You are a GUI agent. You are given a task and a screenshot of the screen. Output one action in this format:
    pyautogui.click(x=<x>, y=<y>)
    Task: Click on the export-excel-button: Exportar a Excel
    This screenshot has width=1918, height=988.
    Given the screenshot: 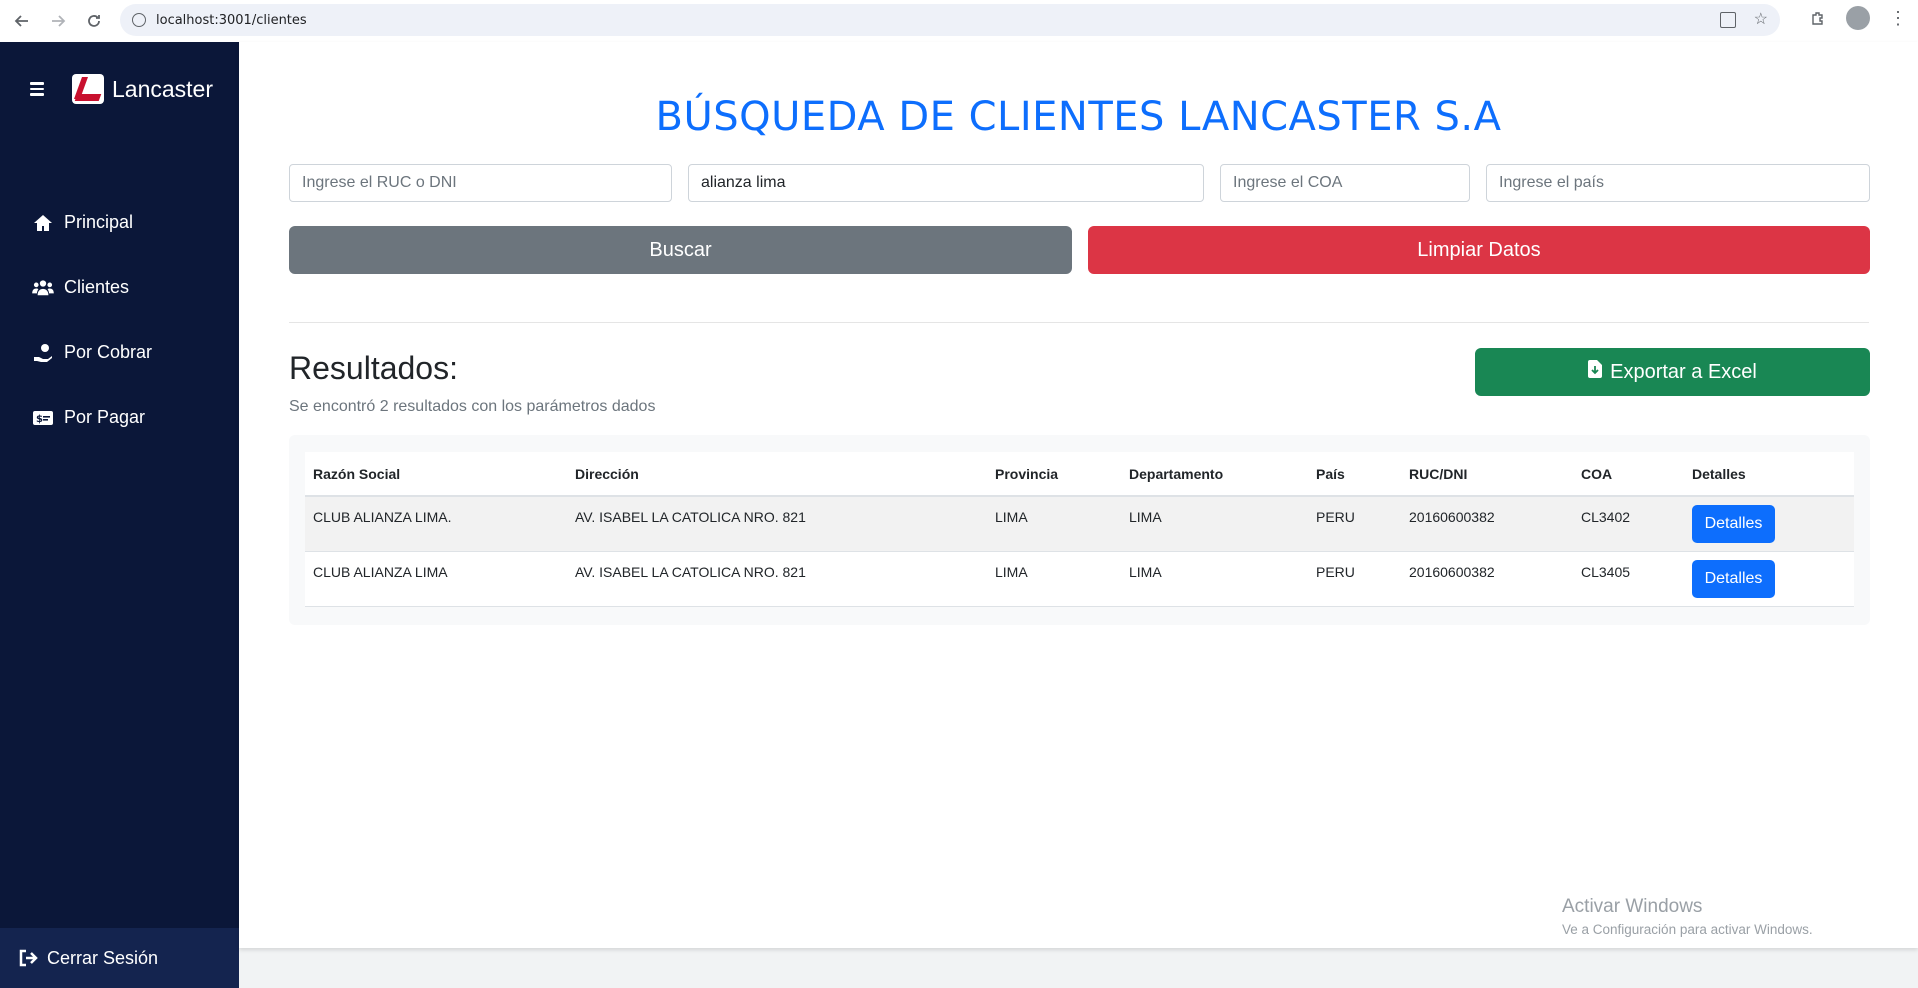 What is the action you would take?
    pyautogui.click(x=1672, y=372)
    